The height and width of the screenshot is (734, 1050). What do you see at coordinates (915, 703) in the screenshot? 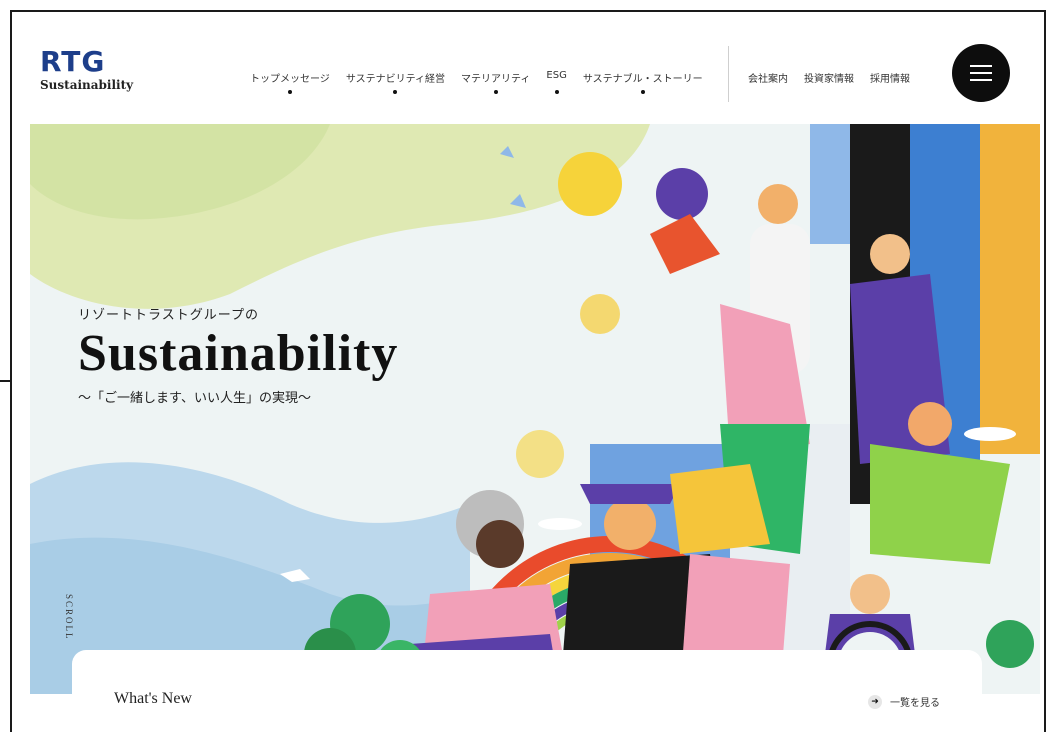
I see `view-all-label: 一覧を見る` at bounding box center [915, 703].